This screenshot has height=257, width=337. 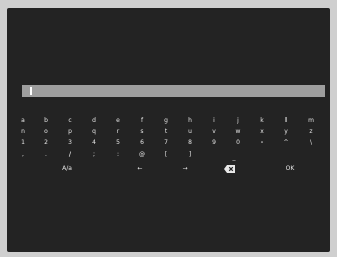 I want to click on key-r: r, so click(x=118, y=132).